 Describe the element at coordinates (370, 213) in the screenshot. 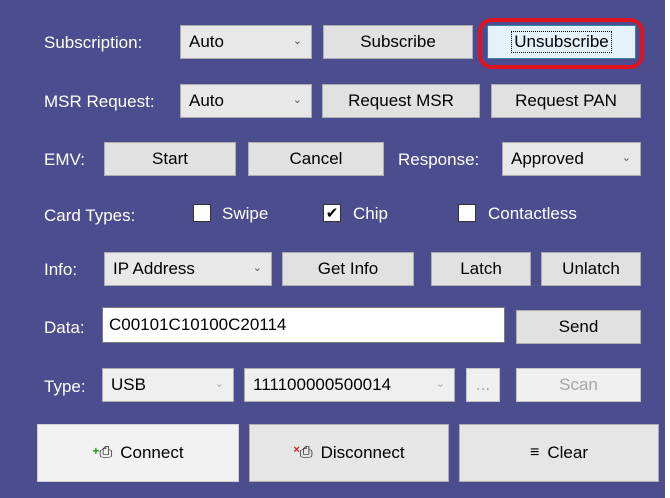

I see `chip-label: Chip` at that location.